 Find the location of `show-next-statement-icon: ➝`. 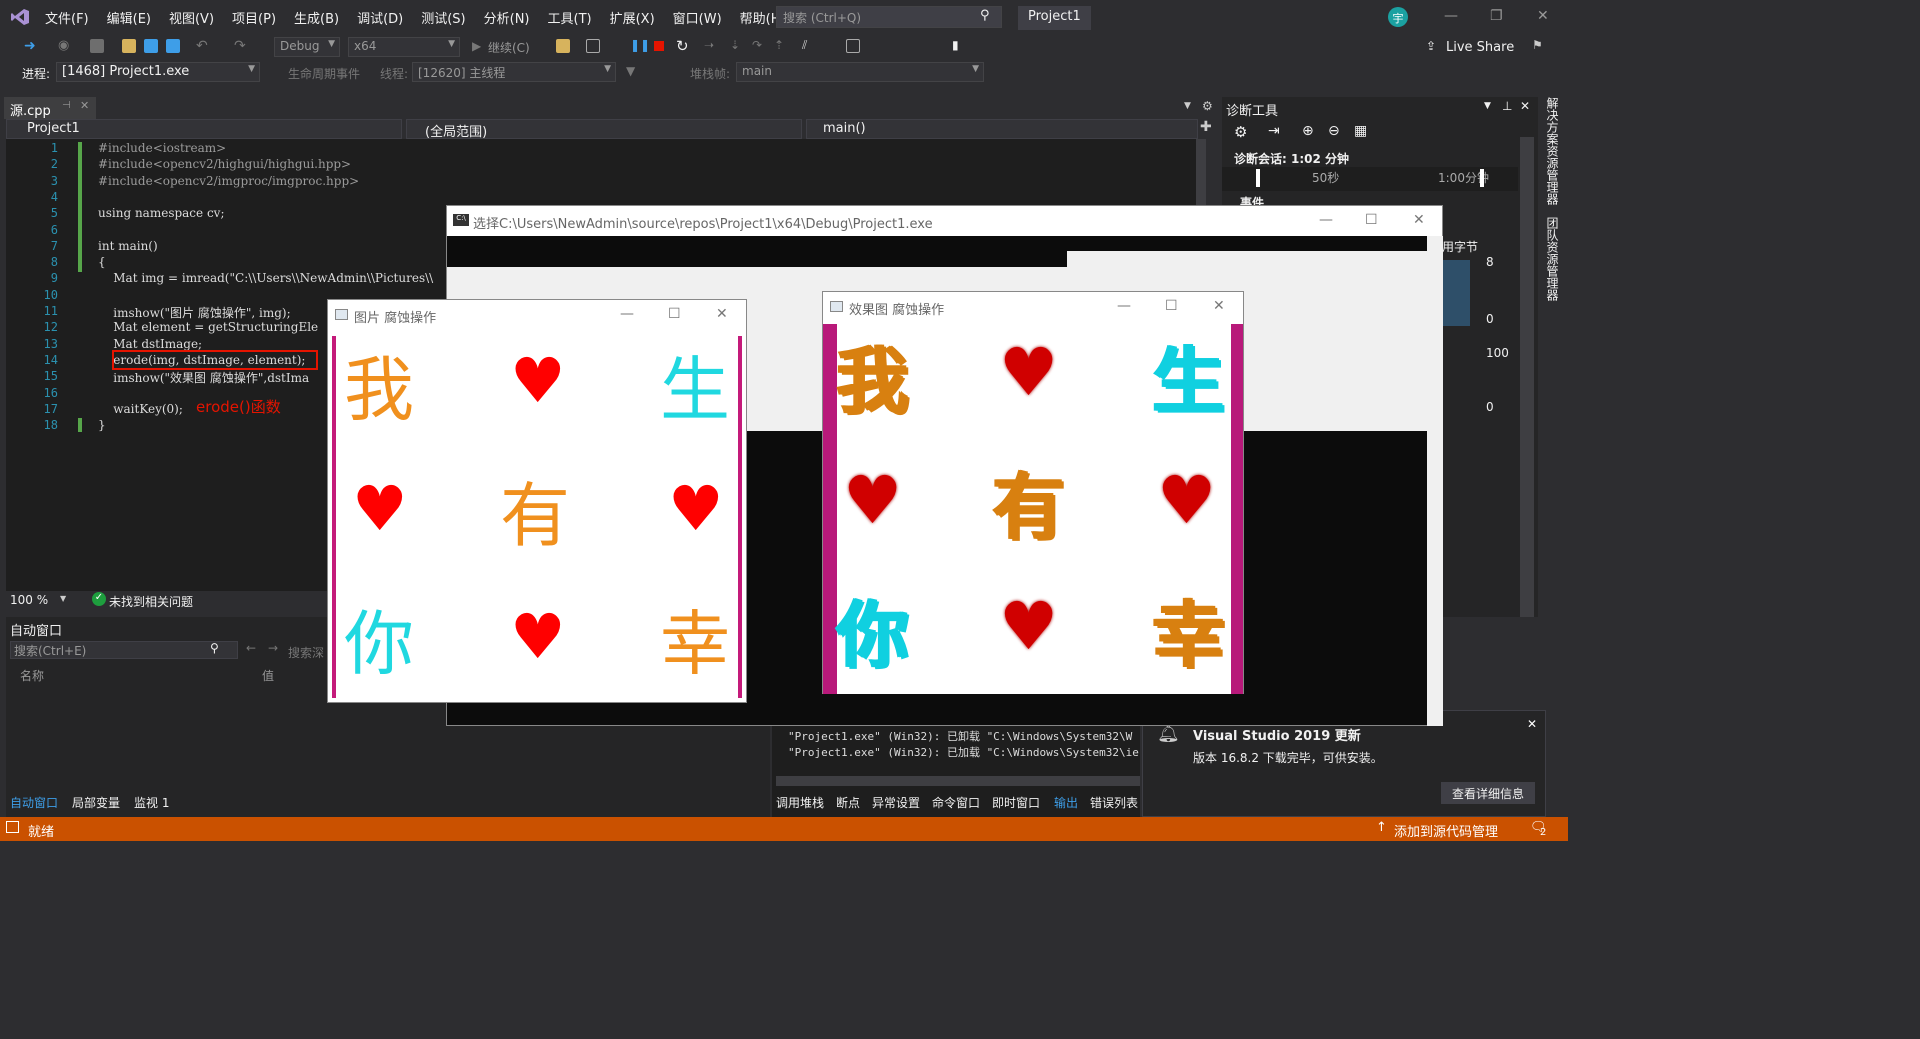

show-next-statement-icon: ➝ is located at coordinates (709, 45).